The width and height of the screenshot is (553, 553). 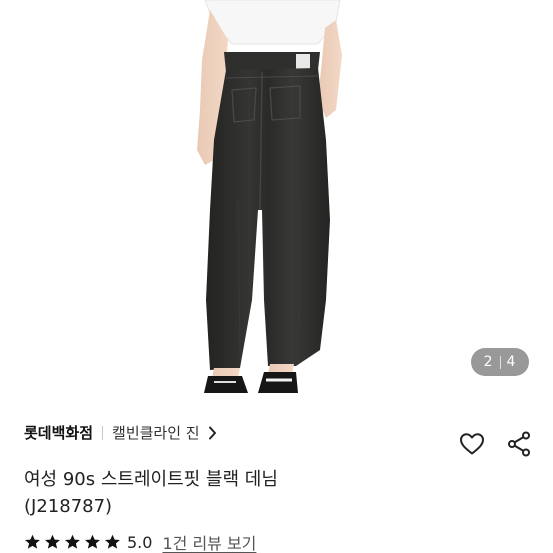 I want to click on brand-breadcrumb: 롯데백화점 캘빈클라인 진, so click(x=120, y=432).